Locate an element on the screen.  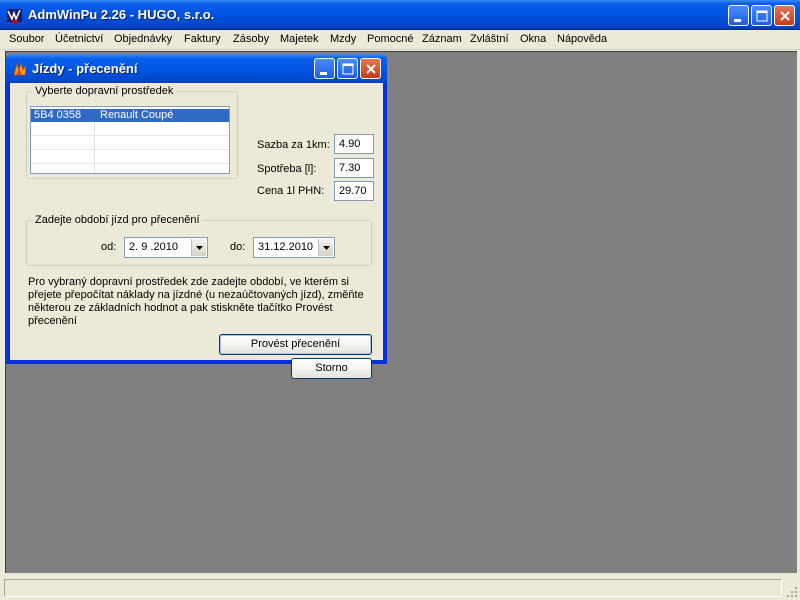
from-date-value: 2. 9 .2010 is located at coordinates (153, 247).